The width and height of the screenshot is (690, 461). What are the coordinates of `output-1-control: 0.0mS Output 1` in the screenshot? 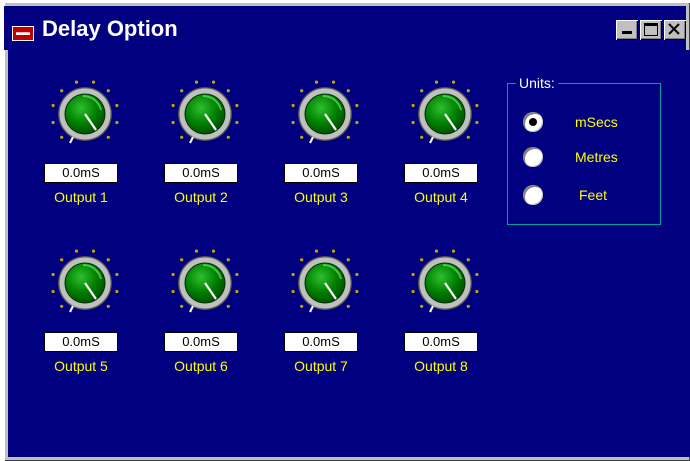 It's located at (85, 156).